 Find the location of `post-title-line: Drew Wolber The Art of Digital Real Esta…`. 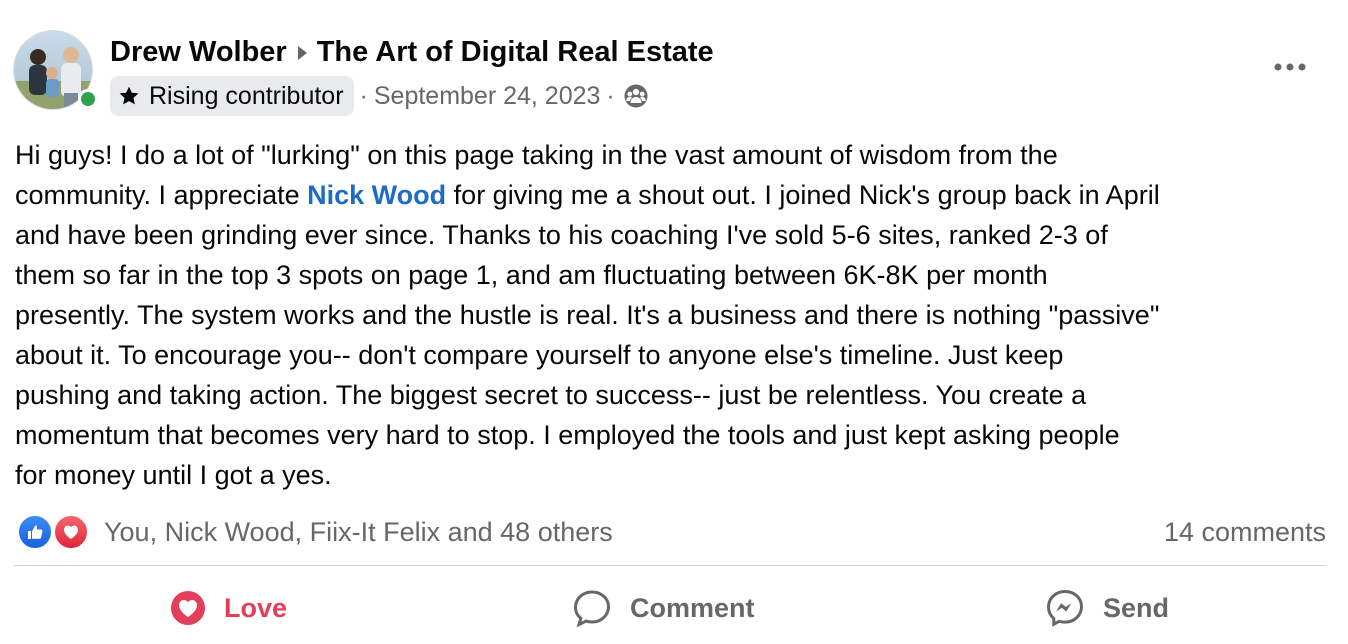

post-title-line: Drew Wolber The Art of Digital Real Esta… is located at coordinates (412, 52).